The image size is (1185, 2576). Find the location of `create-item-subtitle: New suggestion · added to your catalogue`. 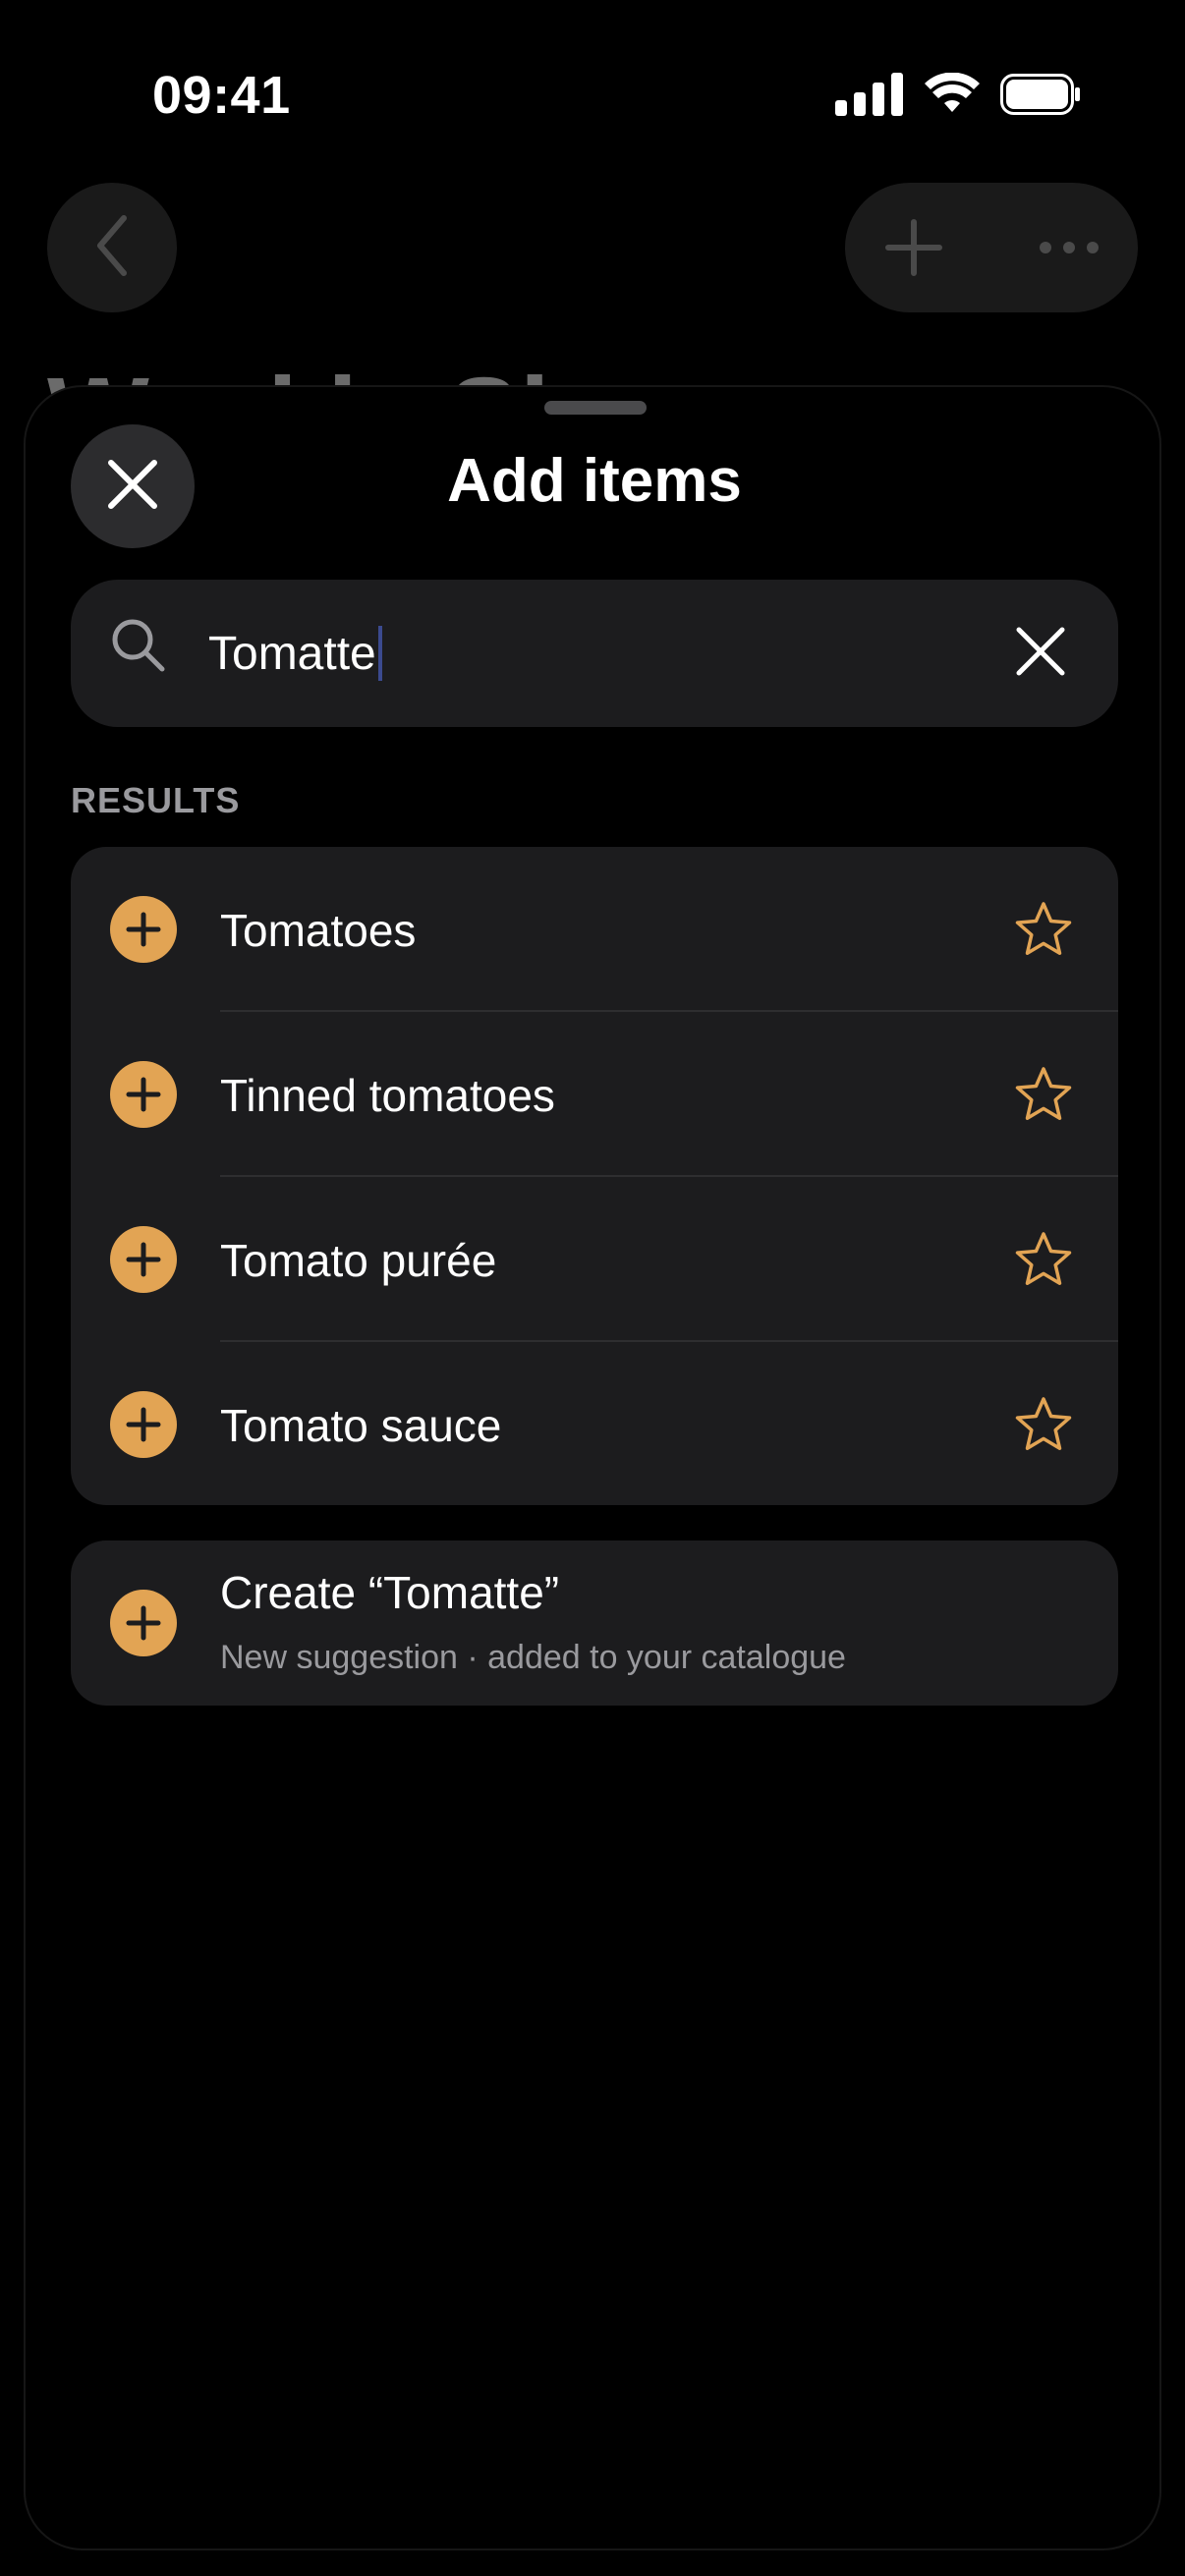

create-item-subtitle: New suggestion · added to your catalogue is located at coordinates (533, 1657).